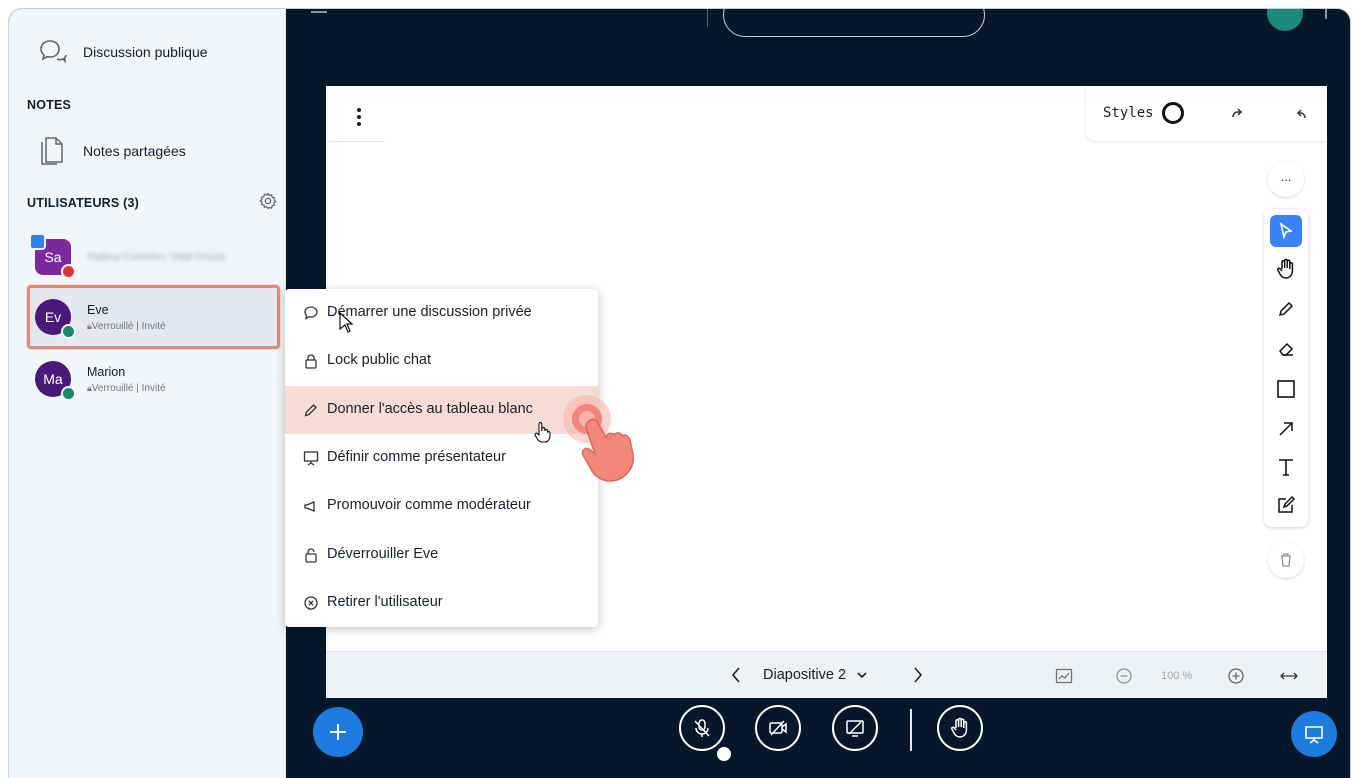  What do you see at coordinates (818, 45) in the screenshot?
I see `top-bar` at bounding box center [818, 45].